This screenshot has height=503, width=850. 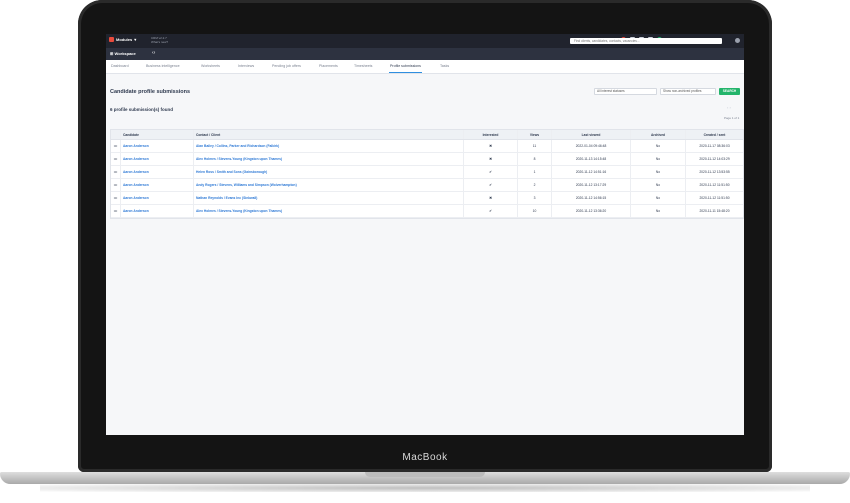 What do you see at coordinates (210, 66) in the screenshot?
I see `tab-worksheets: Worksheets` at bounding box center [210, 66].